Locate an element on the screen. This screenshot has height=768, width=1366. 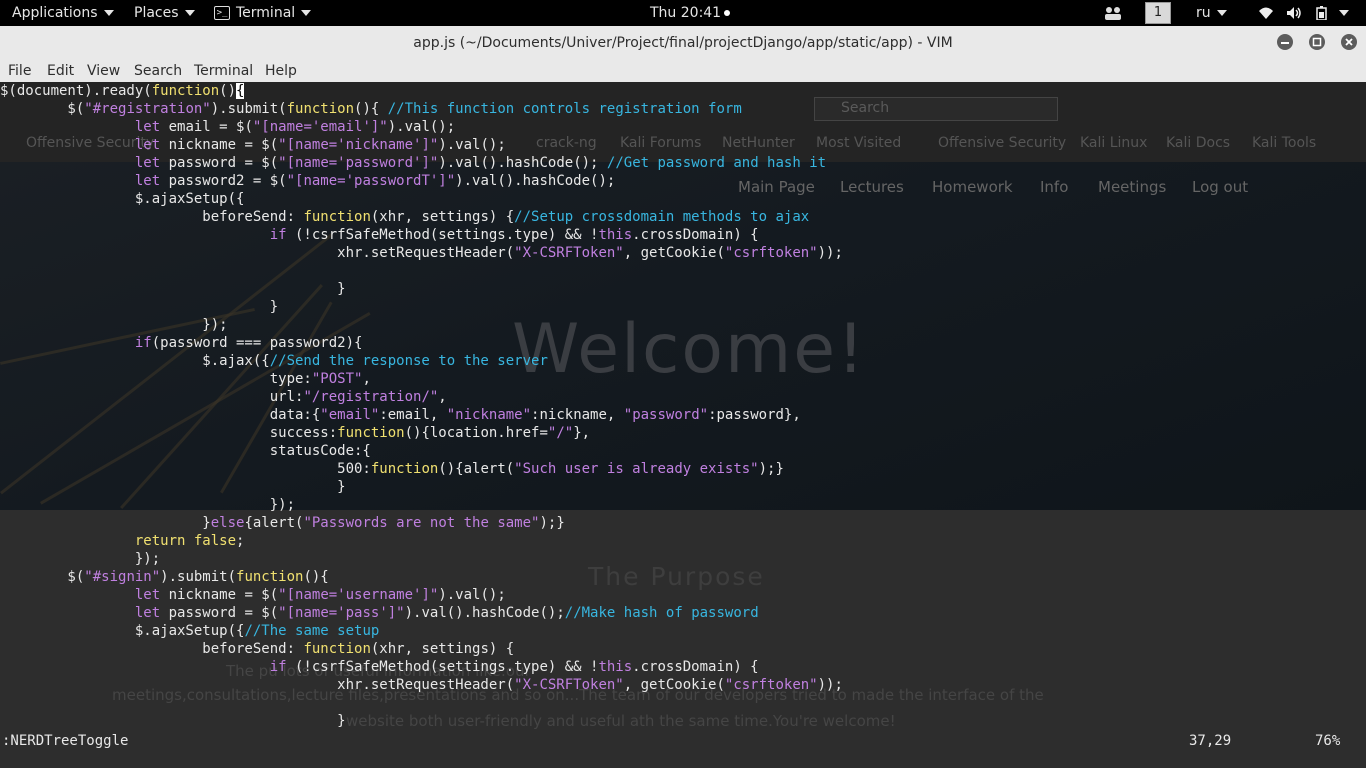
background-bookmark: Kali Linux is located at coordinates (1114, 143).